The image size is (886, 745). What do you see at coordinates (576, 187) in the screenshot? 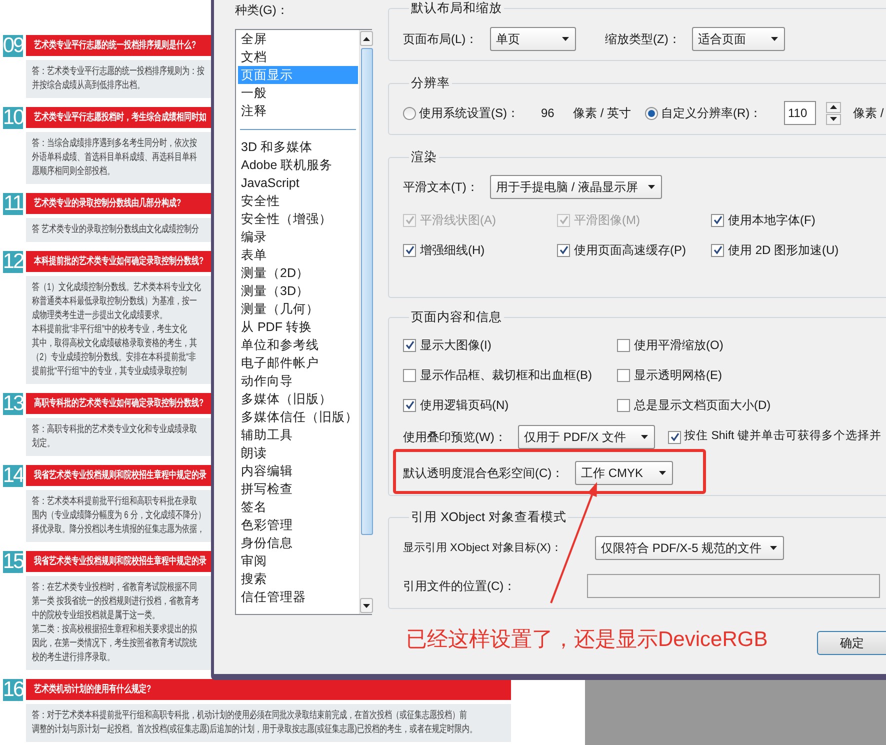
I see `dropdown: 用于手提电脑 / 液晶显示屏` at bounding box center [576, 187].